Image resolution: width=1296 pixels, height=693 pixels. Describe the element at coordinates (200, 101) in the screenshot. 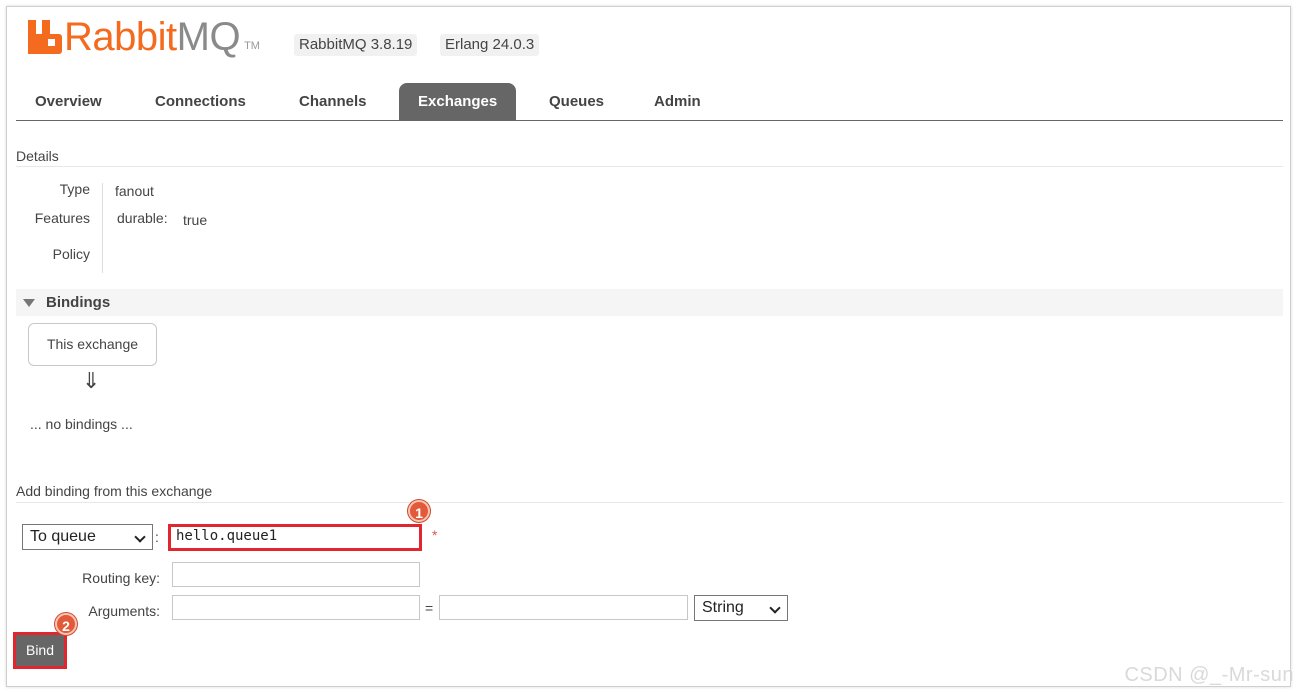

I see `tab-connections: Connections` at that location.